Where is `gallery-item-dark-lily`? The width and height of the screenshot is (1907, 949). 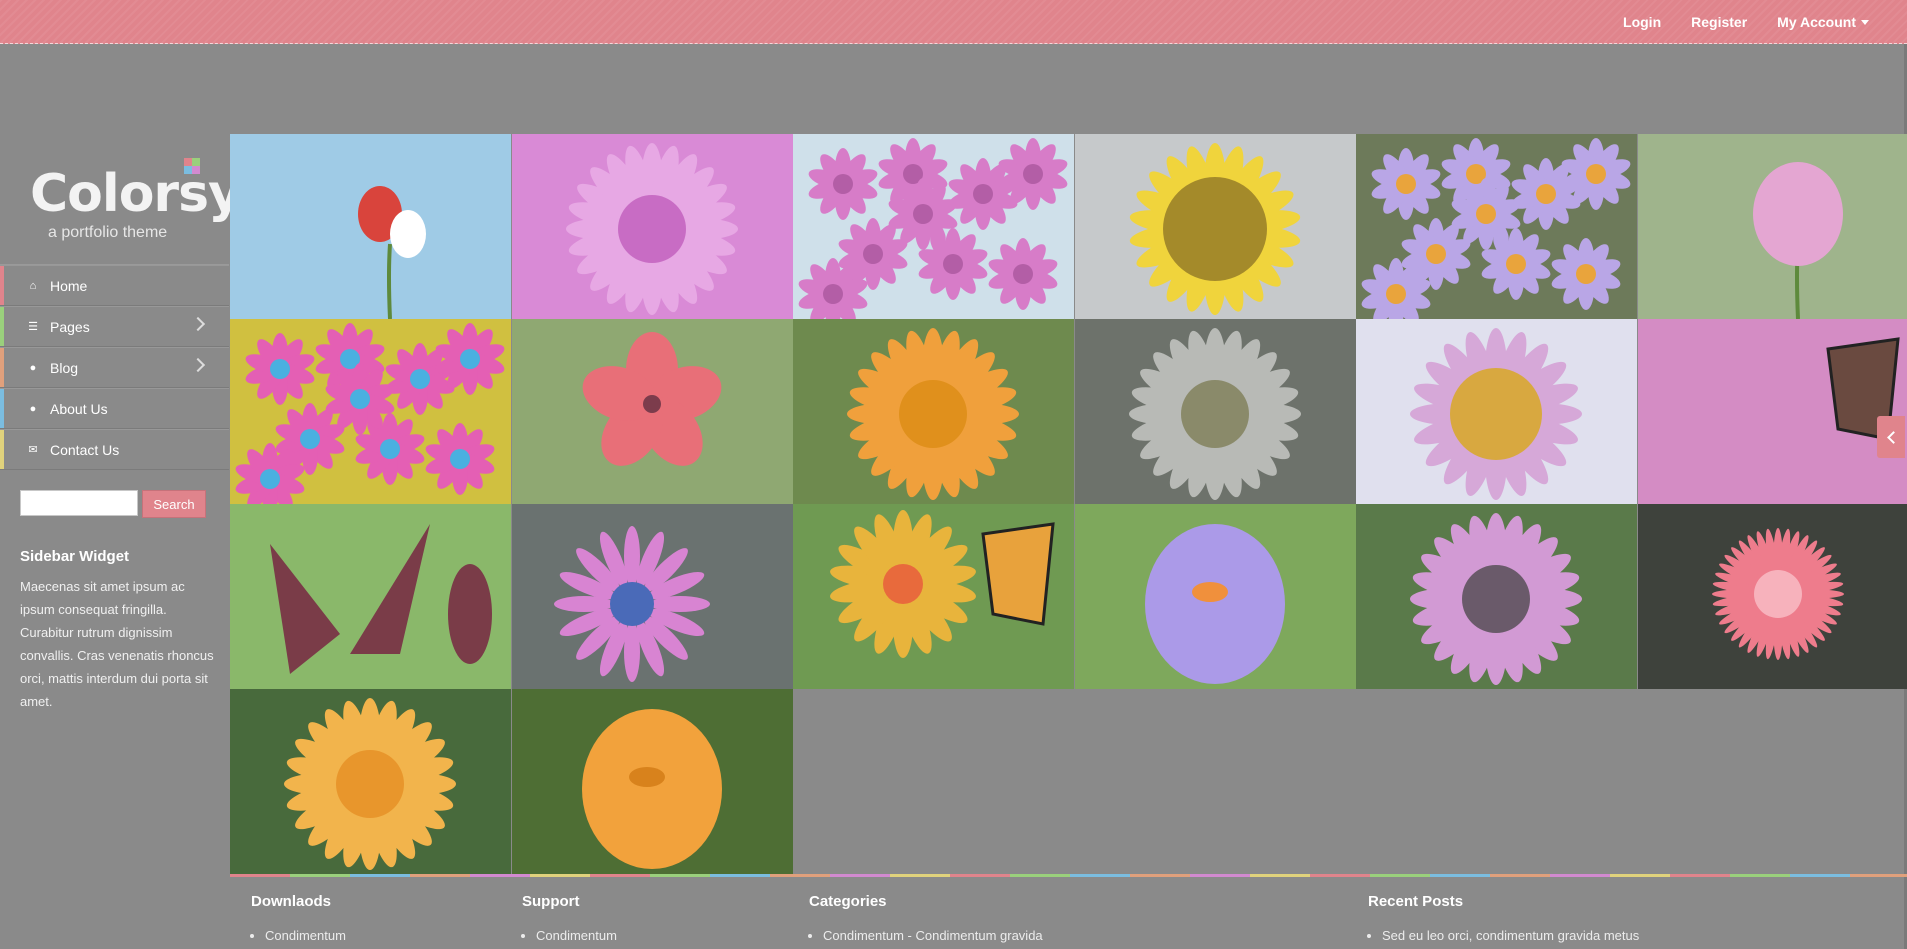
gallery-item-dark-lily is located at coordinates (370, 596).